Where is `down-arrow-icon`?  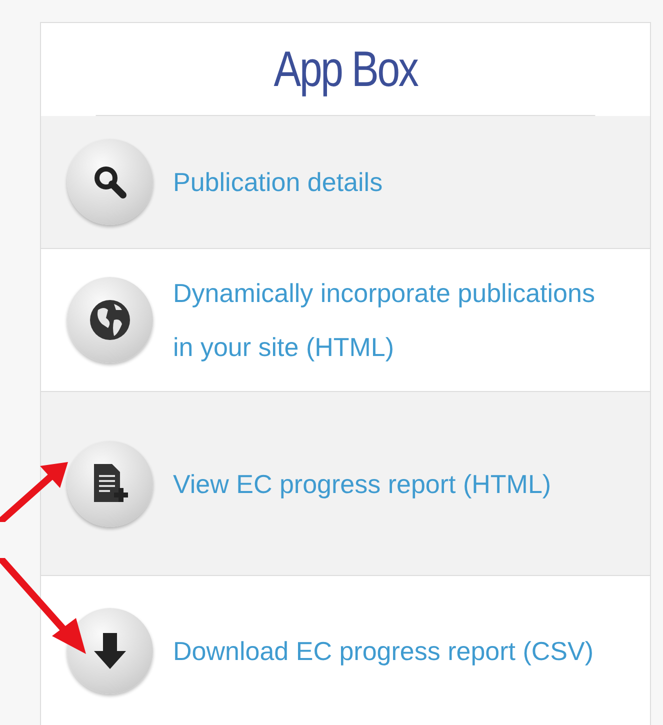
down-arrow-icon is located at coordinates (110, 650).